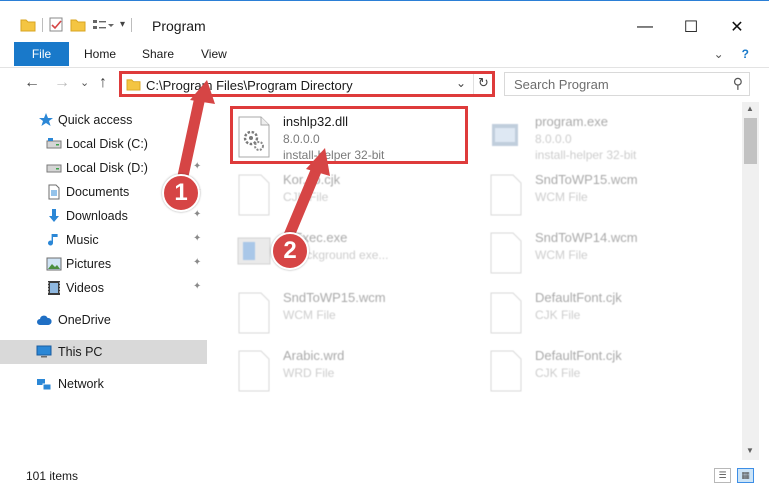 This screenshot has height=499, width=769. What do you see at coordinates (318, 162) in the screenshot?
I see `arrow-head-file` at bounding box center [318, 162].